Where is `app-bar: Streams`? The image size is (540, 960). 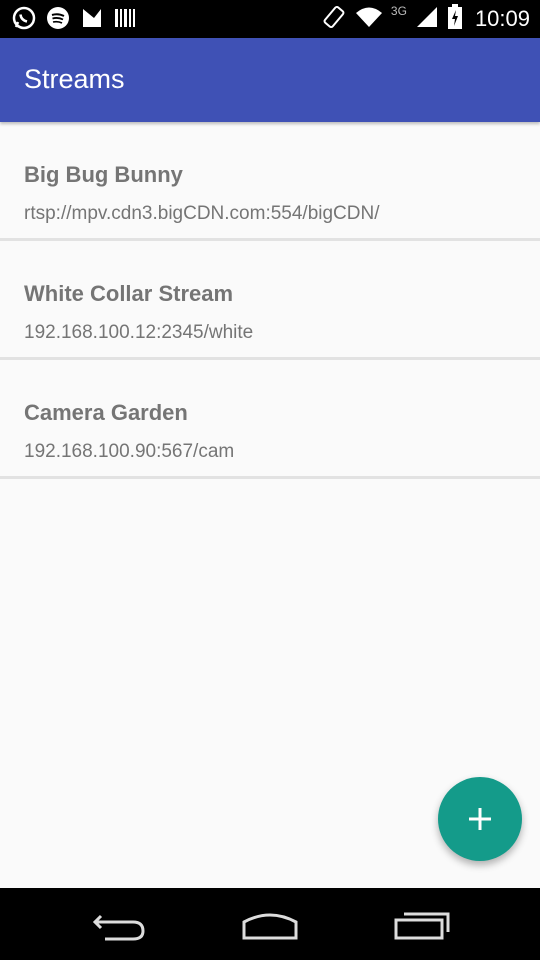 app-bar: Streams is located at coordinates (270, 80).